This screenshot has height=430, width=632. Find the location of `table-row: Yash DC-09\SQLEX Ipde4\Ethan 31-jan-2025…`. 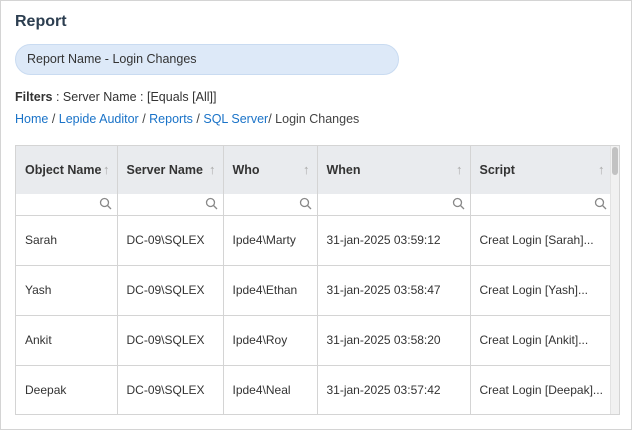

table-row: Yash DC-09\SQLEX Ipde4\Ethan 31-jan-2025… is located at coordinates (314, 290).